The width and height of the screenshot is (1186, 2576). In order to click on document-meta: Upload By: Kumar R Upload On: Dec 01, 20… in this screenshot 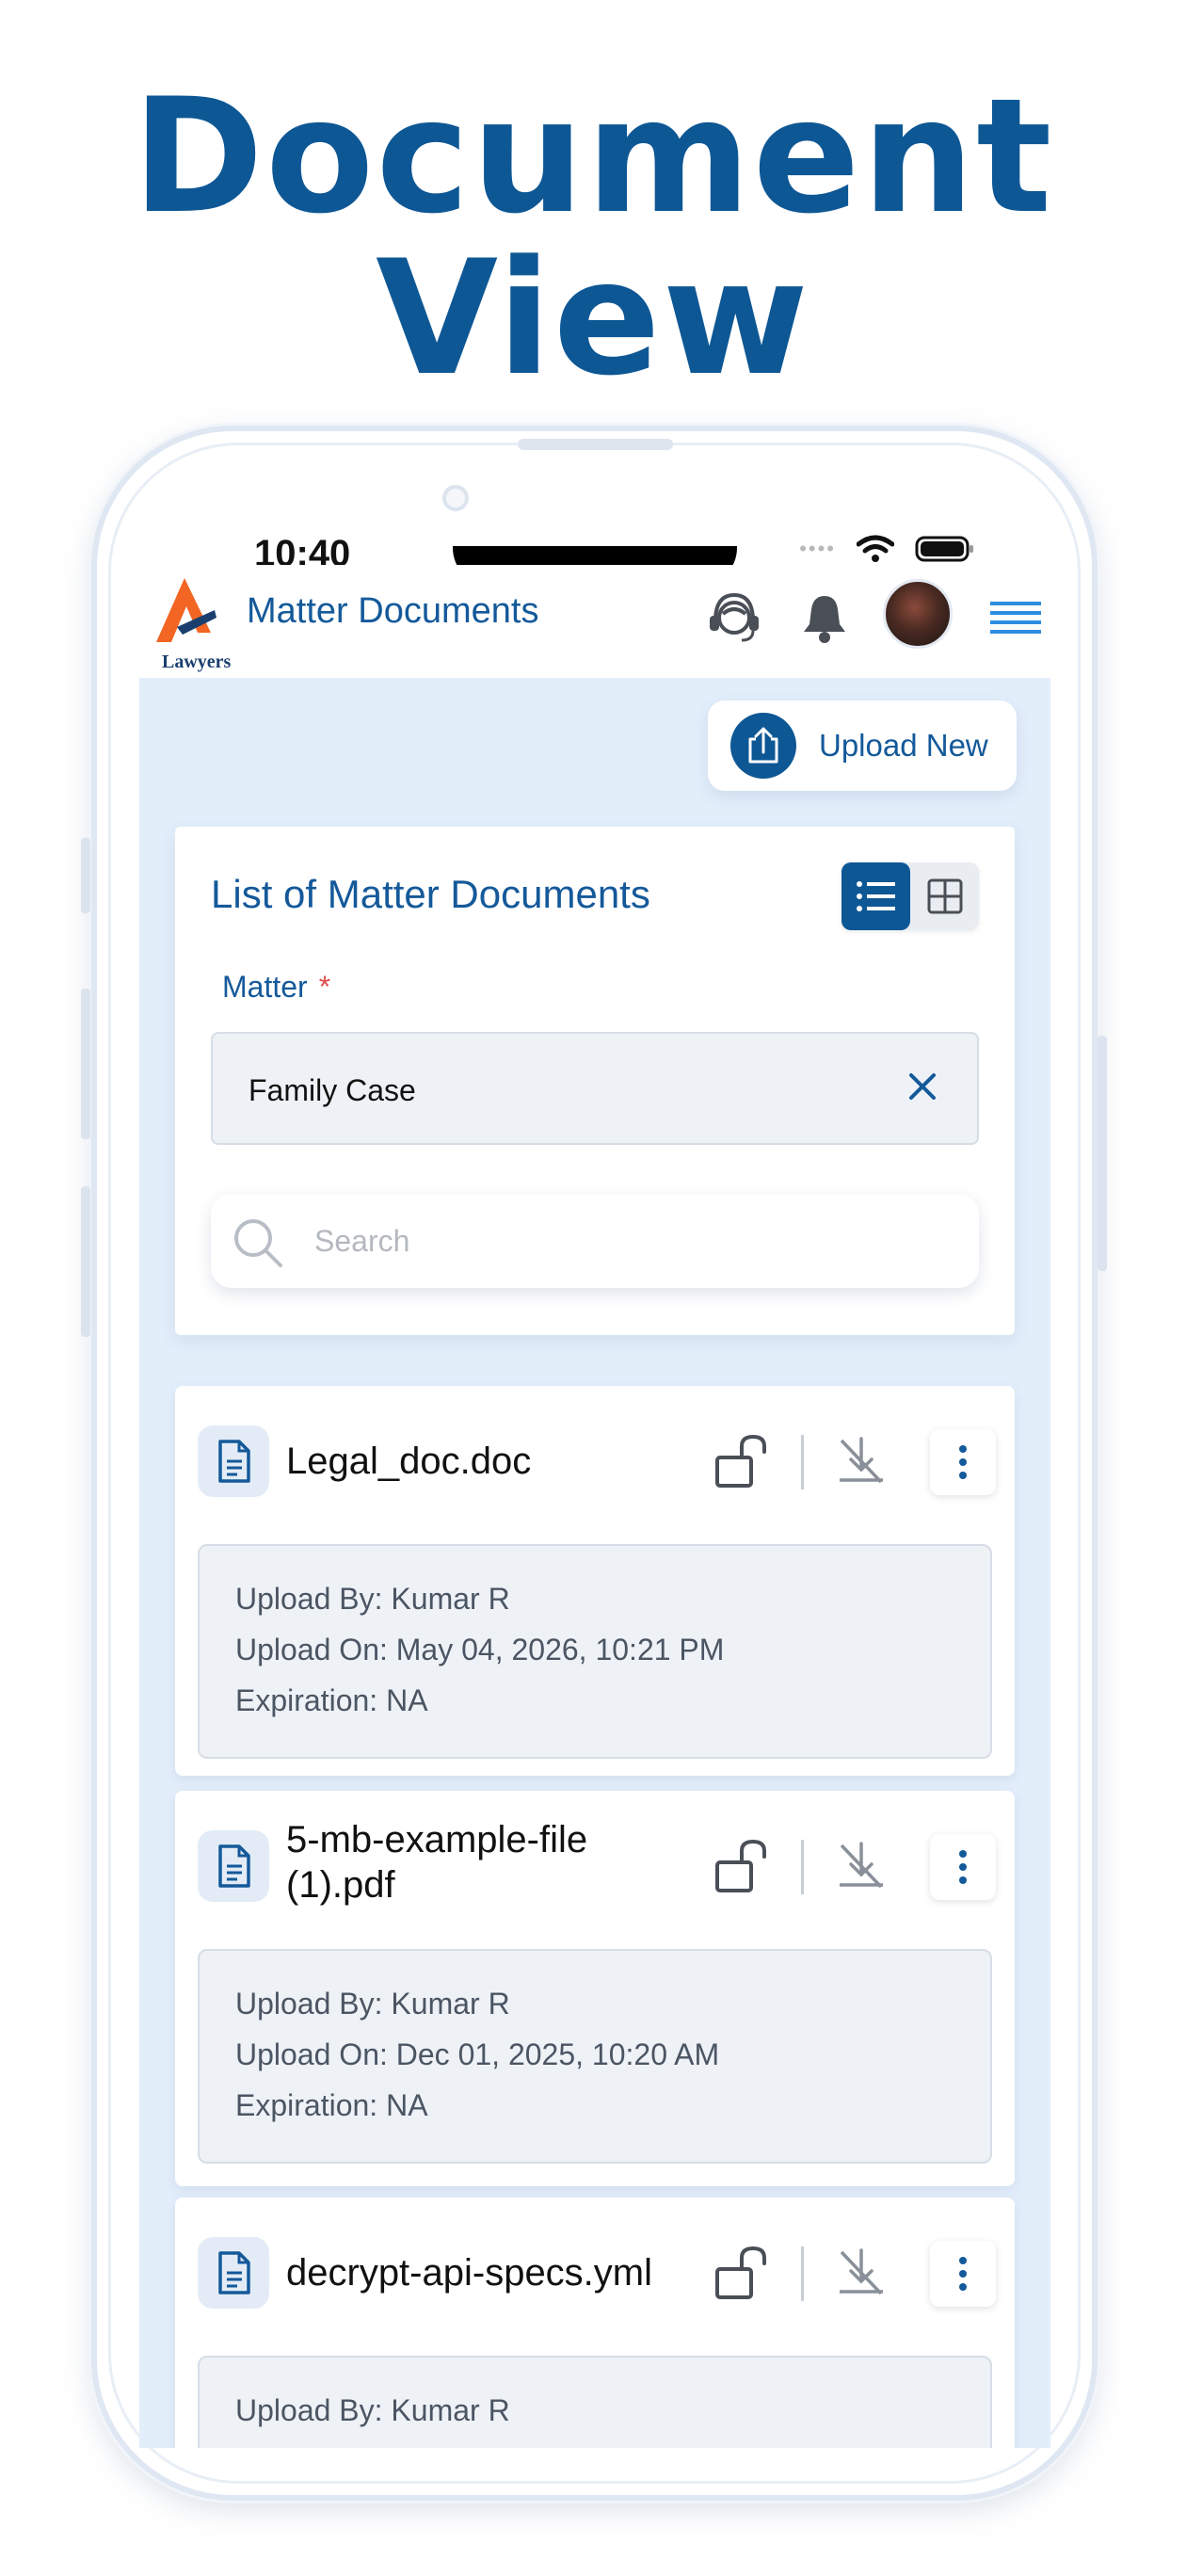, I will do `click(595, 2056)`.